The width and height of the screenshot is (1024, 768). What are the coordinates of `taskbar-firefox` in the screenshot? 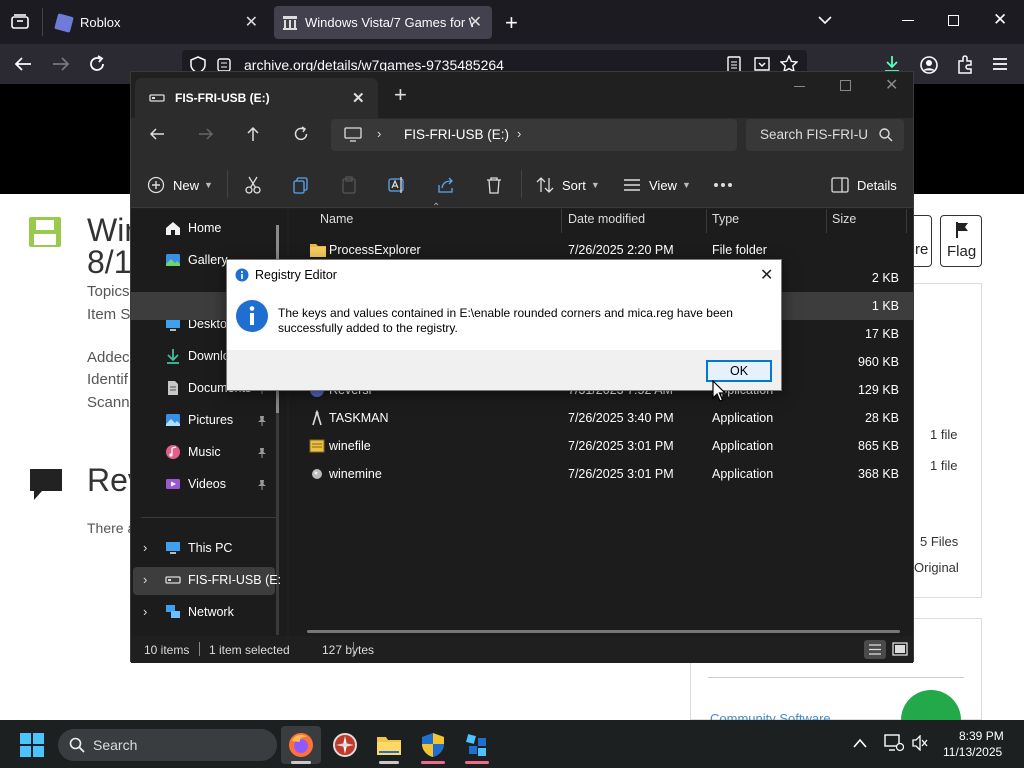 It's located at (301, 745).